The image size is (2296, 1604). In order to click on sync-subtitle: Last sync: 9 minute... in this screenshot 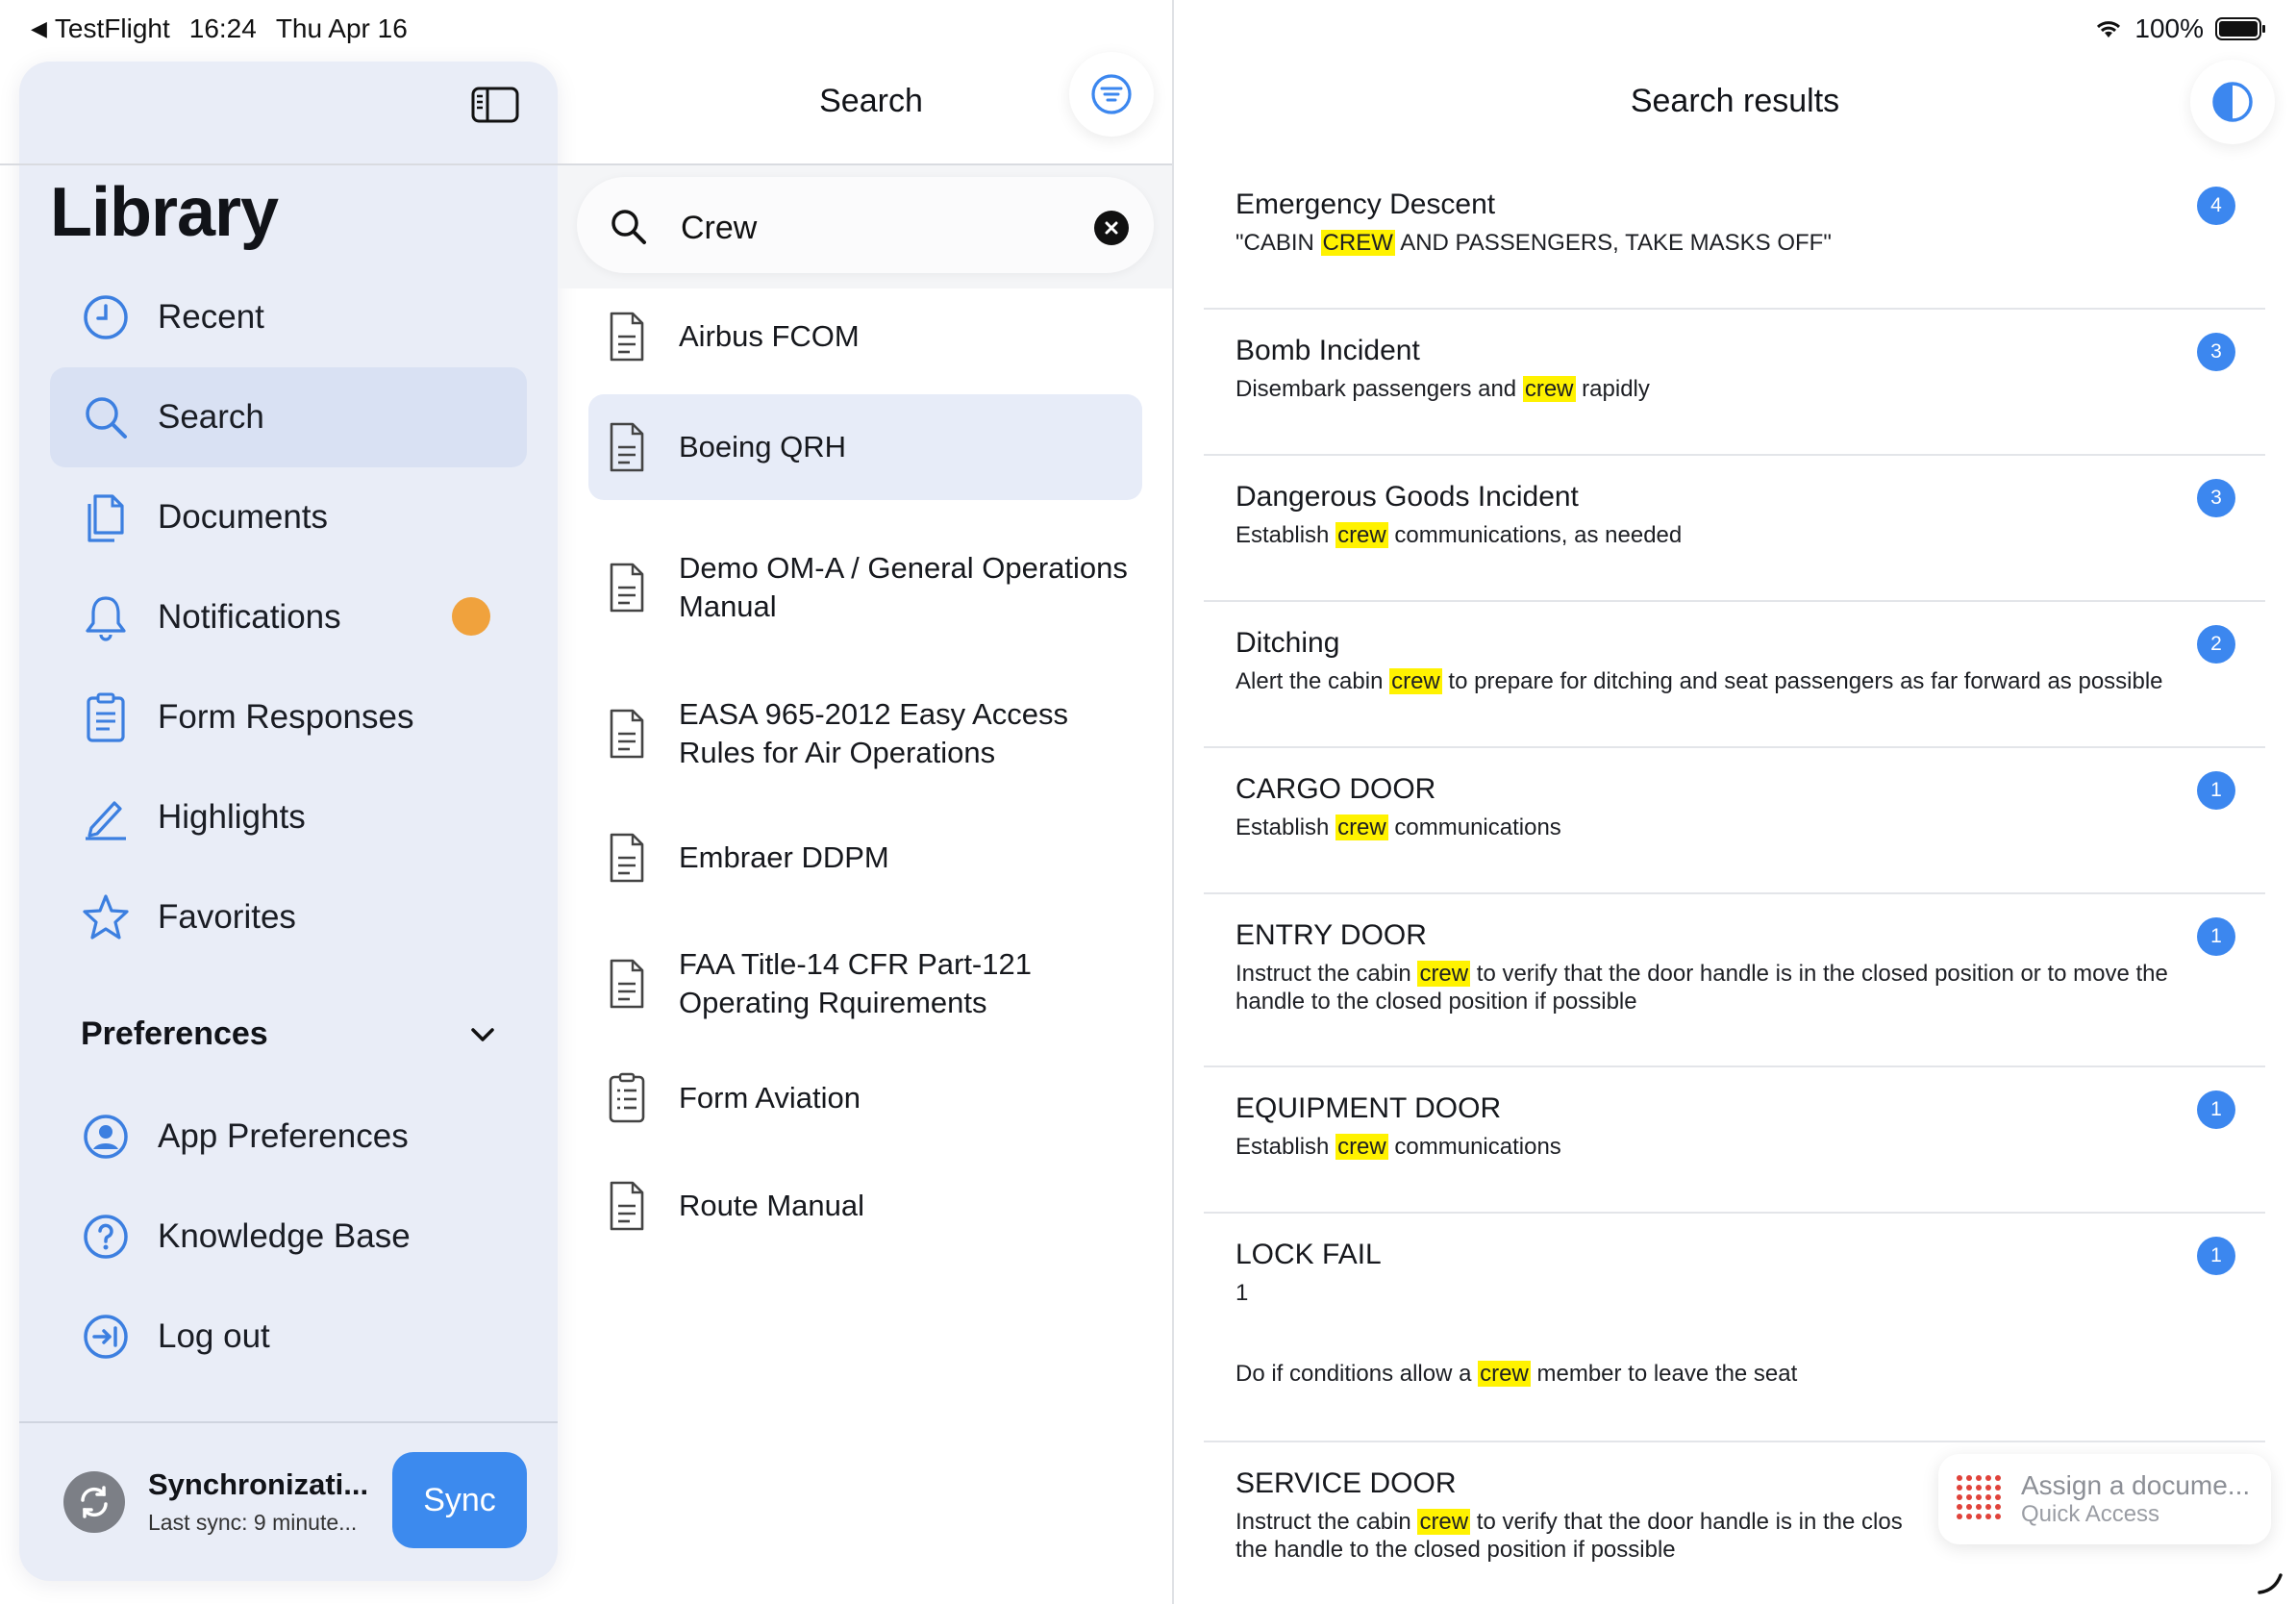, I will do `click(253, 1522)`.